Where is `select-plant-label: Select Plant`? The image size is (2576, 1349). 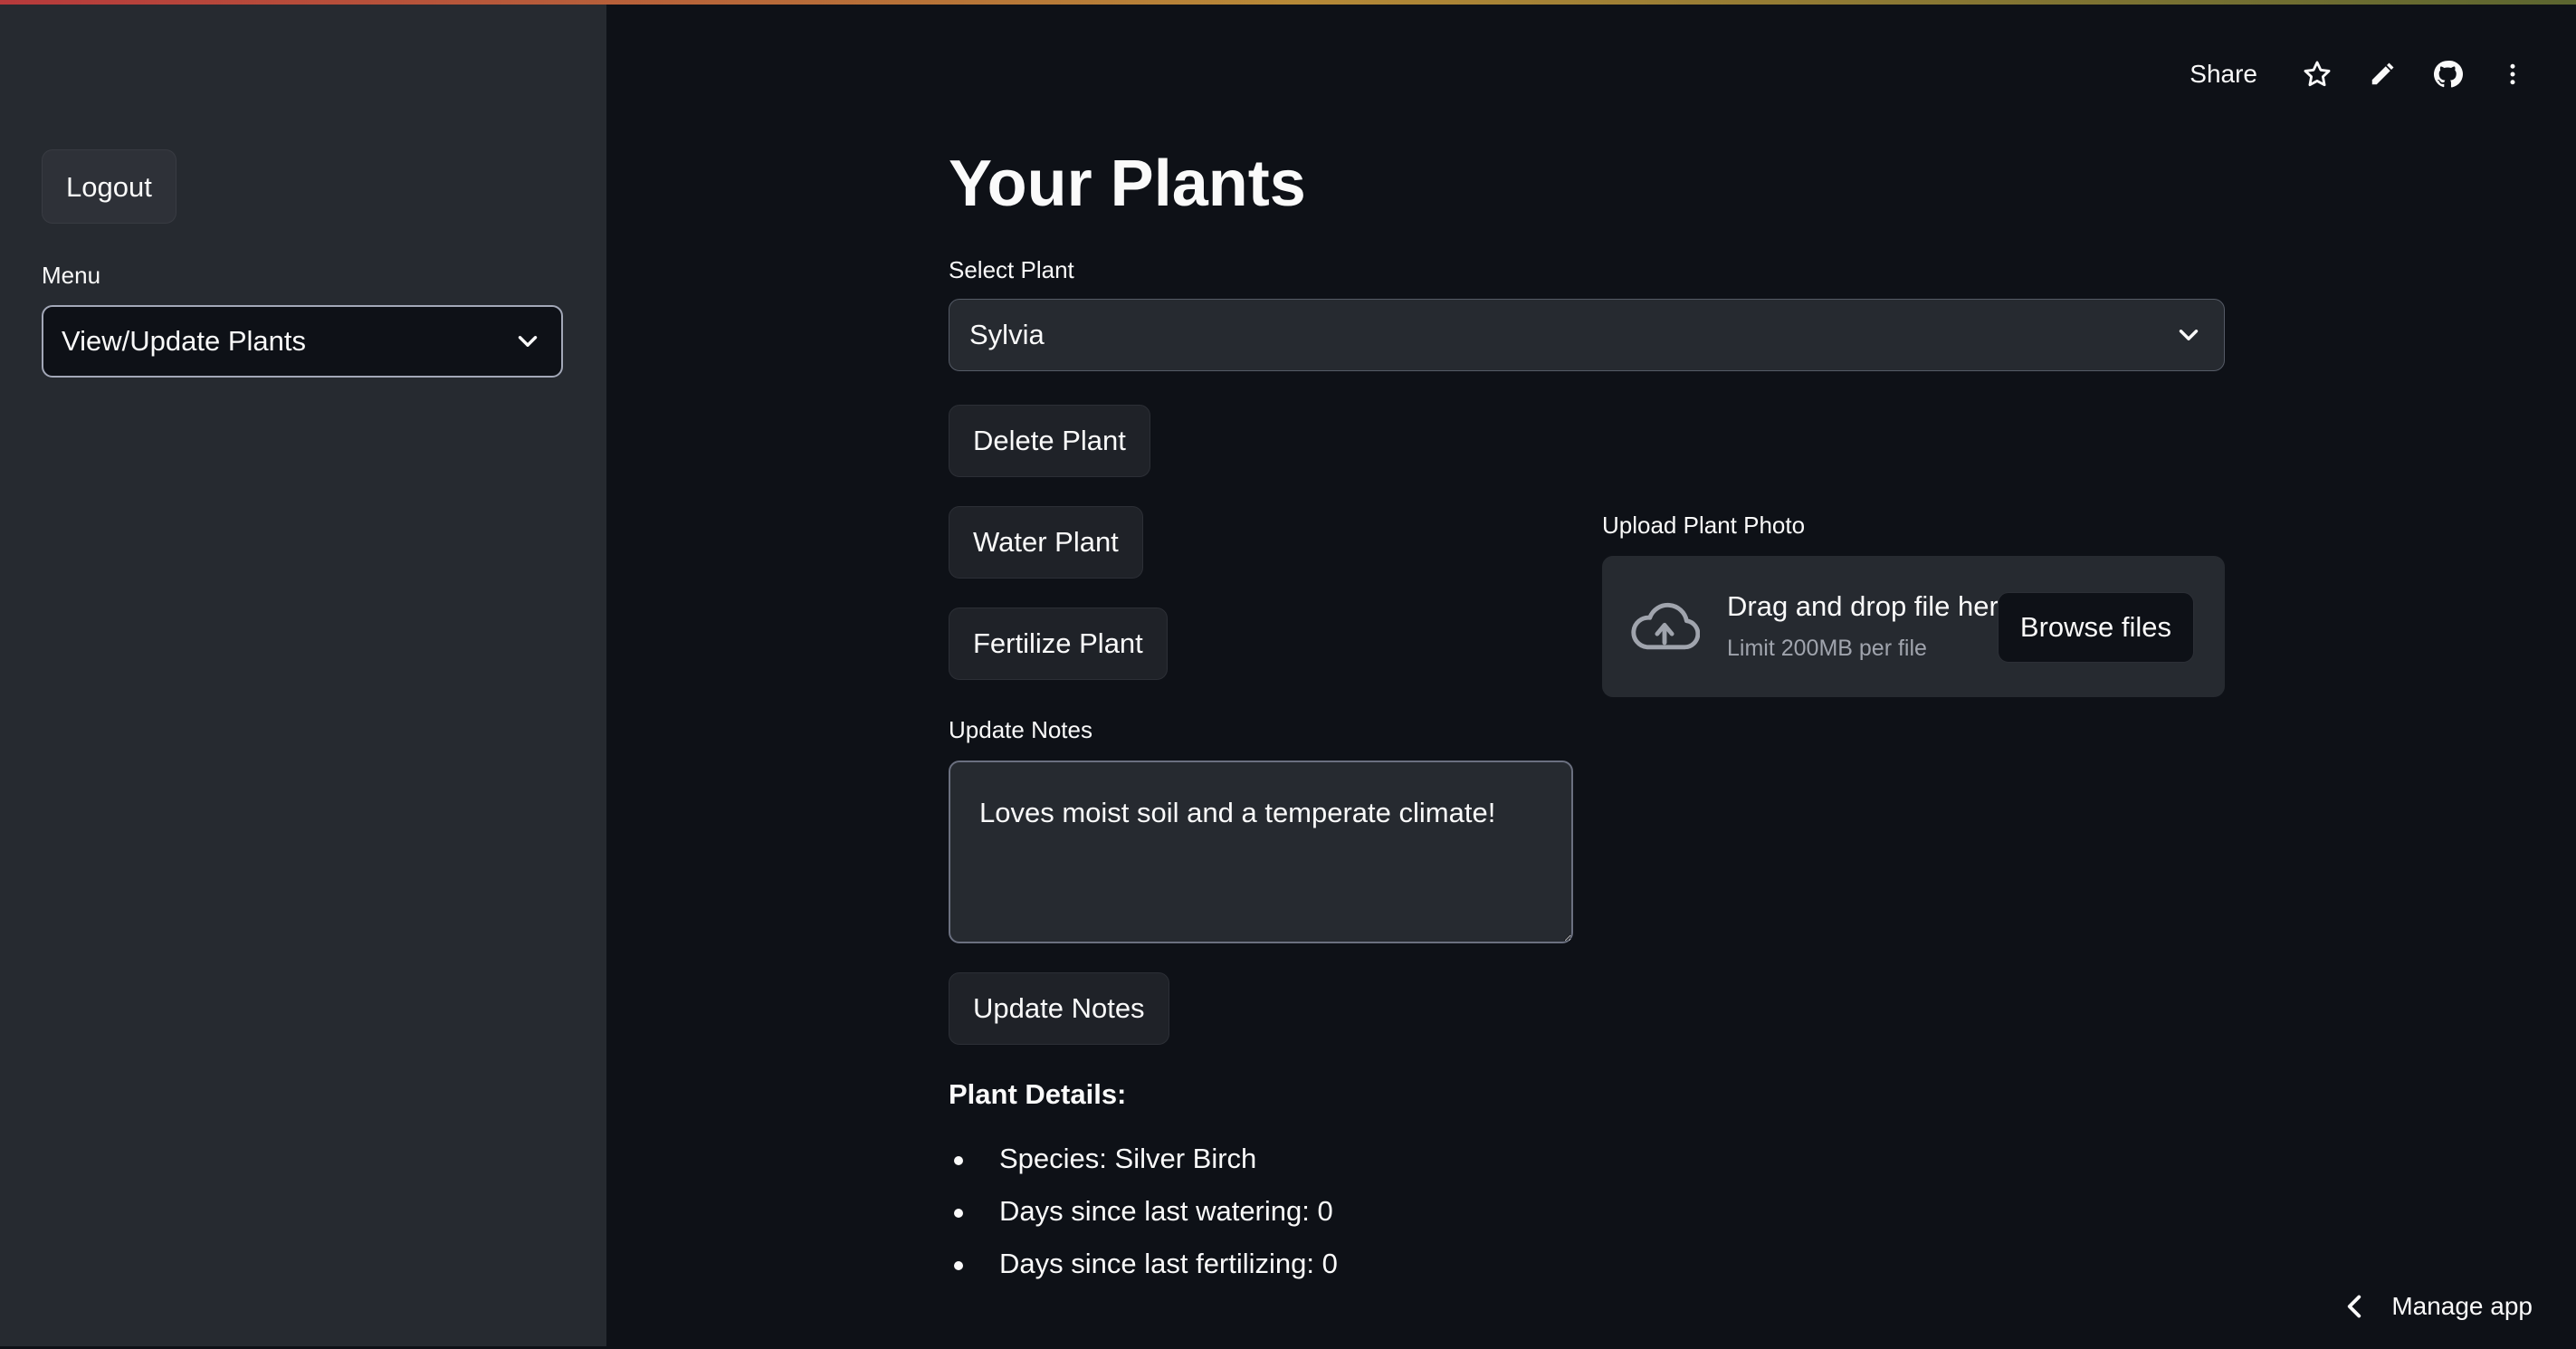 select-plant-label: Select Plant is located at coordinates (1011, 269).